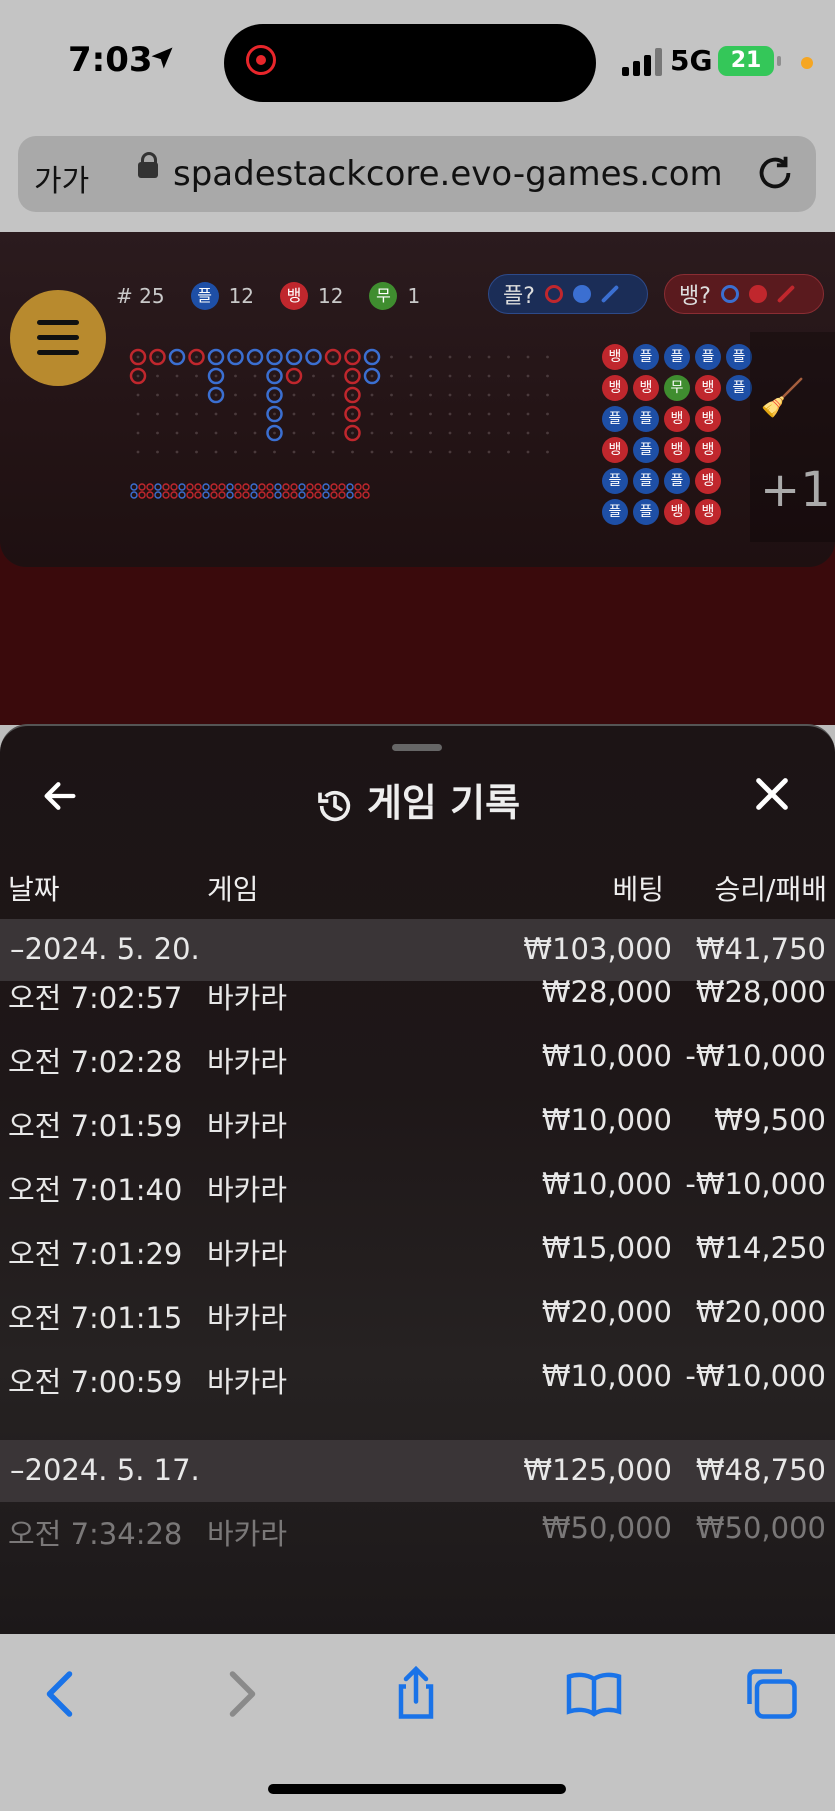 The width and height of the screenshot is (835, 1811). What do you see at coordinates (61, 178) in the screenshot?
I see `text-size-button: 가가` at bounding box center [61, 178].